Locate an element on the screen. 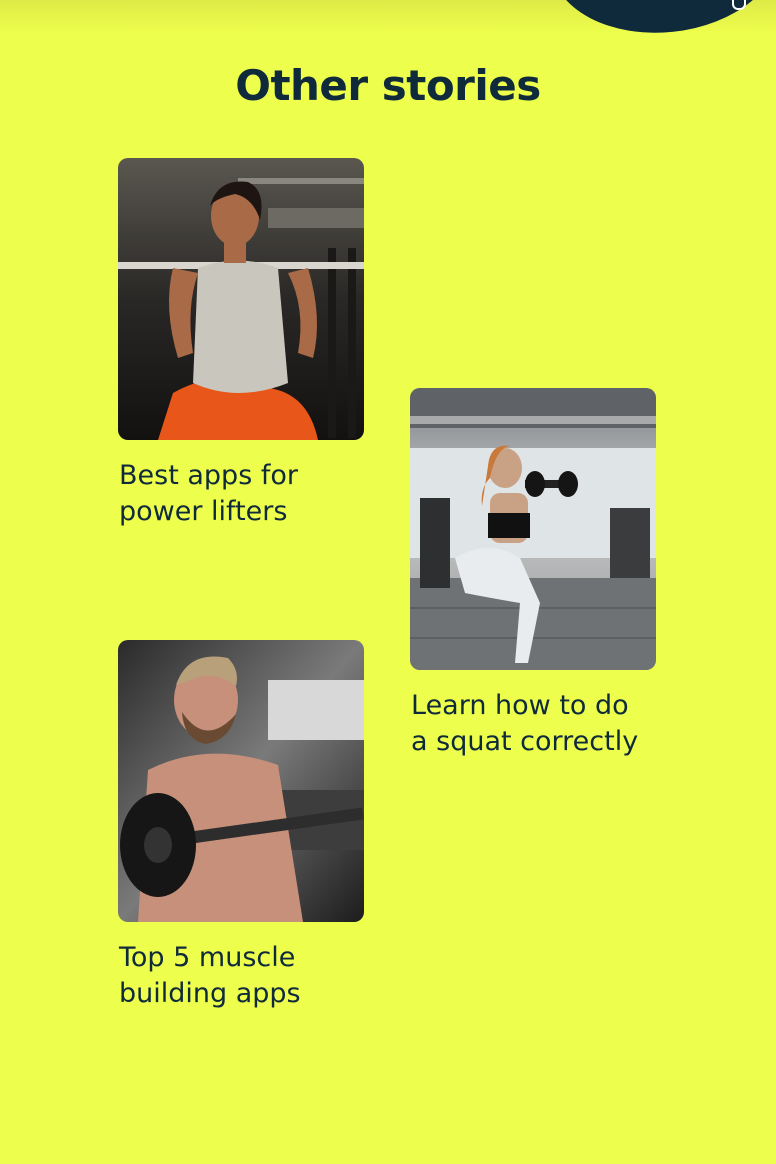 This screenshot has width=776, height=1164. story-card-squat: Learn how to do a squat correctly is located at coordinates (533, 574).